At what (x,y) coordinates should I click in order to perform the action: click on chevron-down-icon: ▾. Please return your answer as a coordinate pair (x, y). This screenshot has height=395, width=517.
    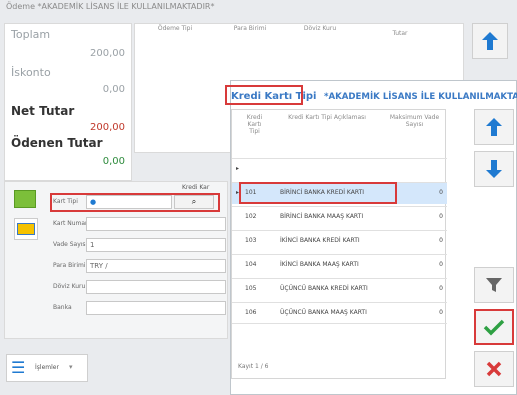
    Looking at the image, I should click on (71, 367).